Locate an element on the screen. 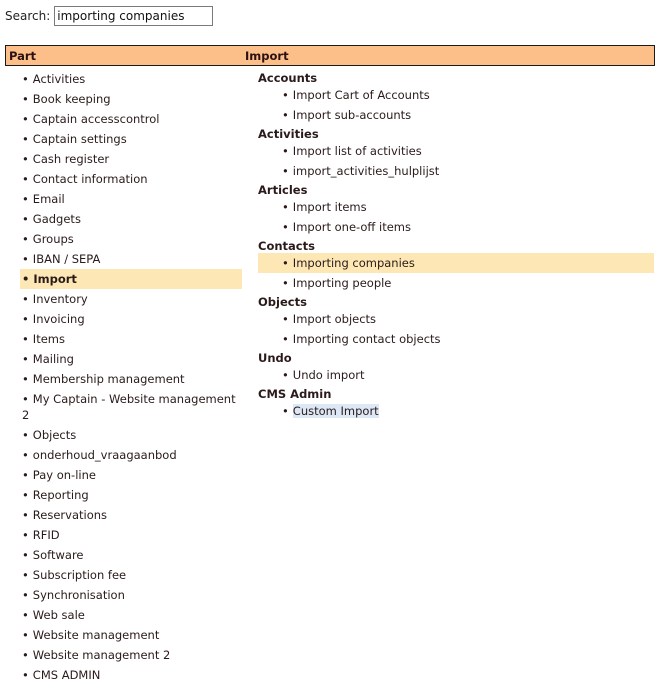 This screenshot has height=690, width=660. part-item: • Reporting is located at coordinates (131, 495).